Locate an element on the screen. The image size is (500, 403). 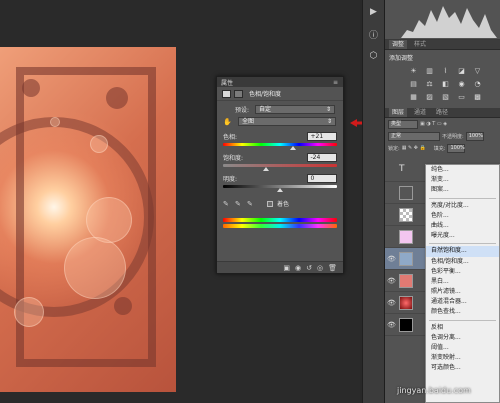
vibrance-icon: ▽ is located at coordinates (477, 71).